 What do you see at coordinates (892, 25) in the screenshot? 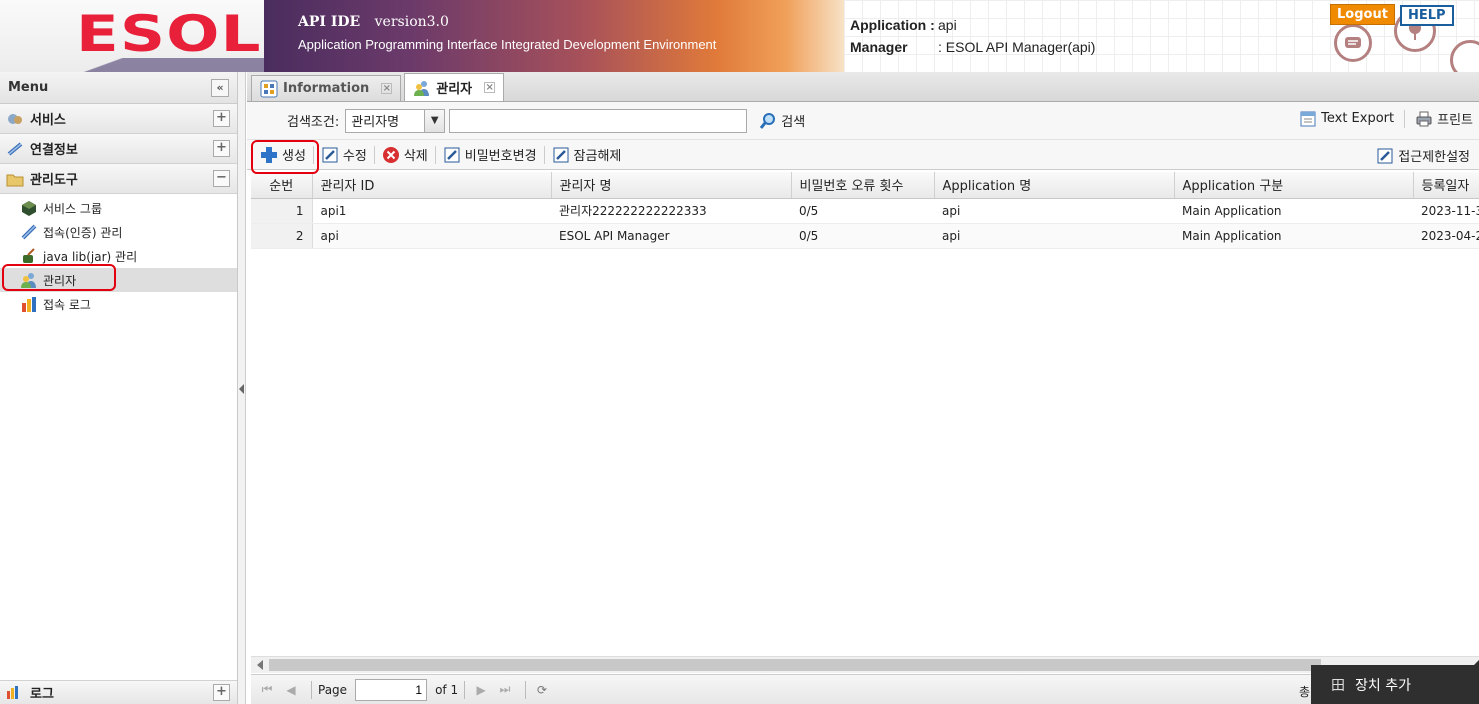
I see `application-label: Application :` at bounding box center [892, 25].